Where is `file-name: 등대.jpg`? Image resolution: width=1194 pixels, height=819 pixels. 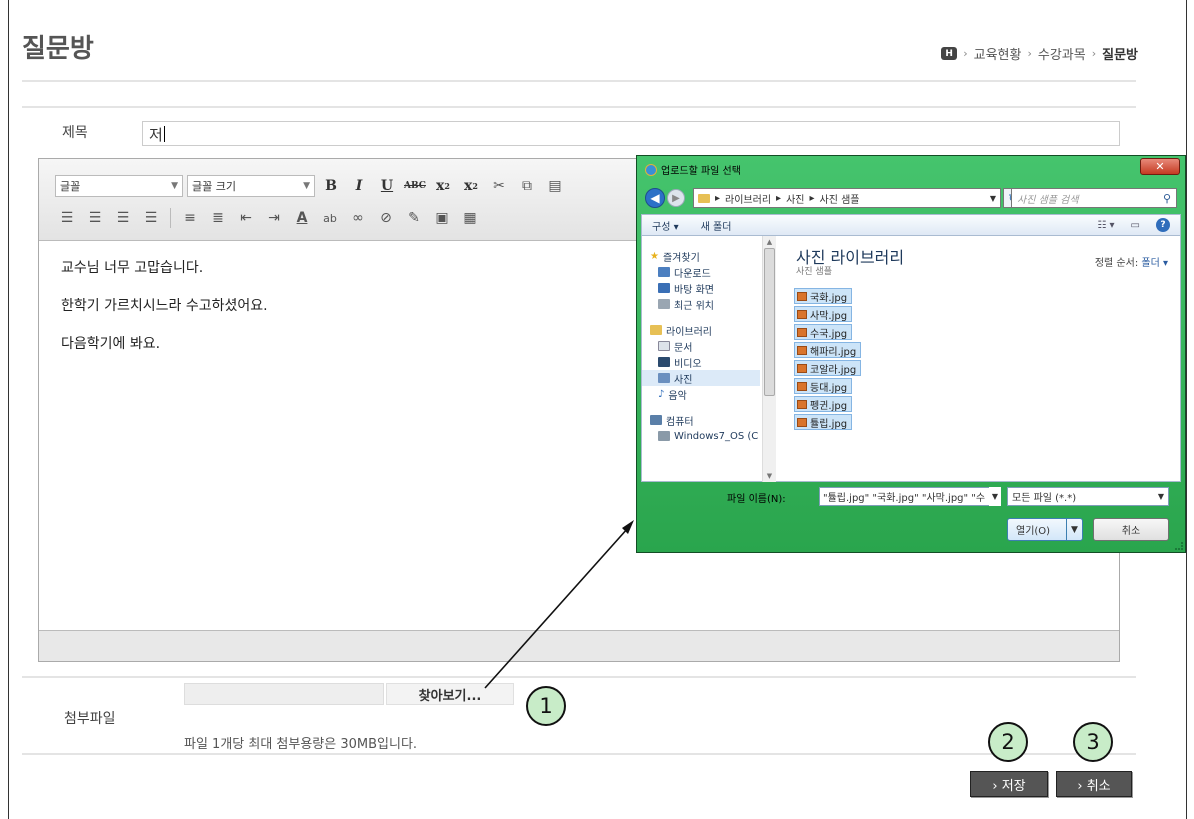 file-name: 등대.jpg is located at coordinates (829, 388).